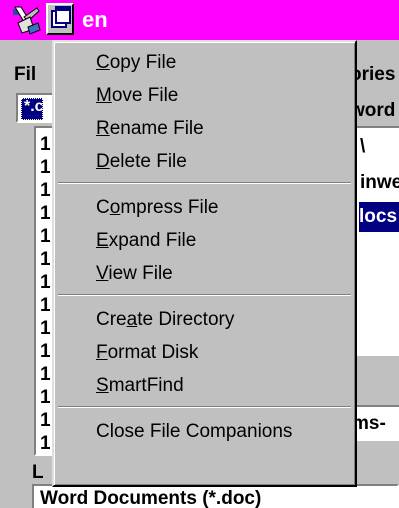 This screenshot has height=508, width=399. I want to click on file-type-select-value: Word Documents (*.doc), so click(151, 498).